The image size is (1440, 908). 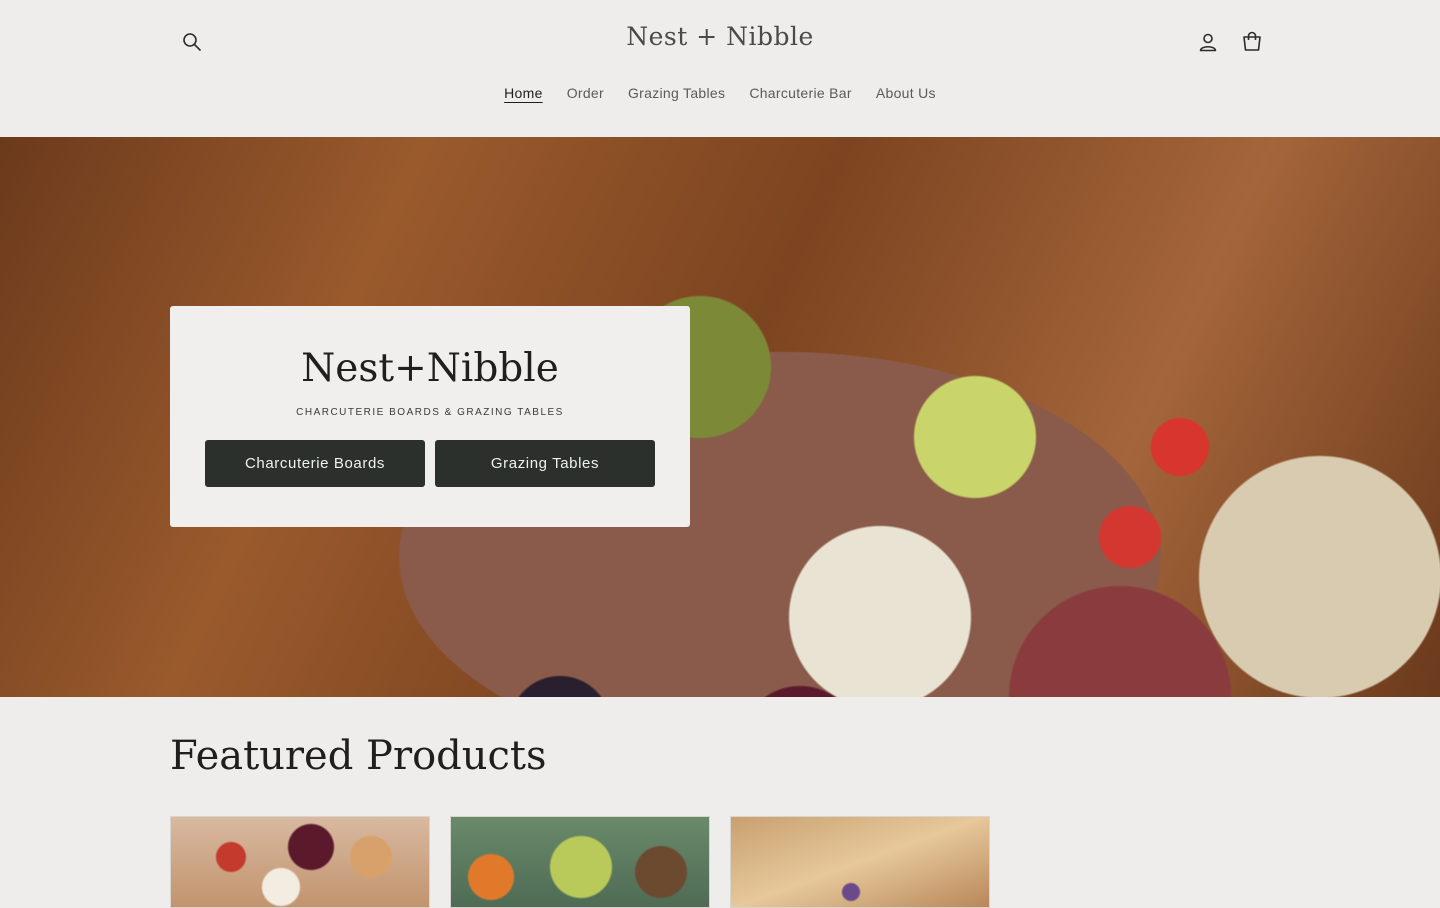 What do you see at coordinates (585, 93) in the screenshot?
I see `nav-order: Order` at bounding box center [585, 93].